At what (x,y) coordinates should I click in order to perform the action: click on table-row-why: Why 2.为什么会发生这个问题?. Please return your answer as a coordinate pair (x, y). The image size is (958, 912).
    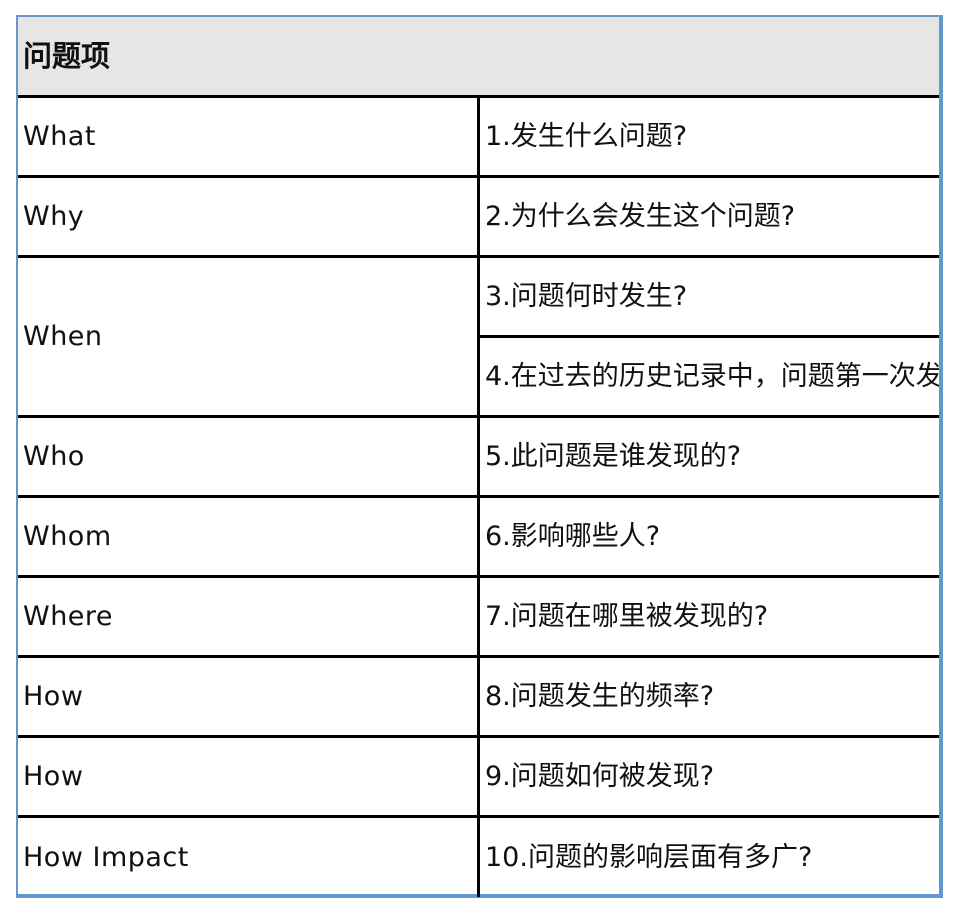
    Looking at the image, I should click on (478, 217).